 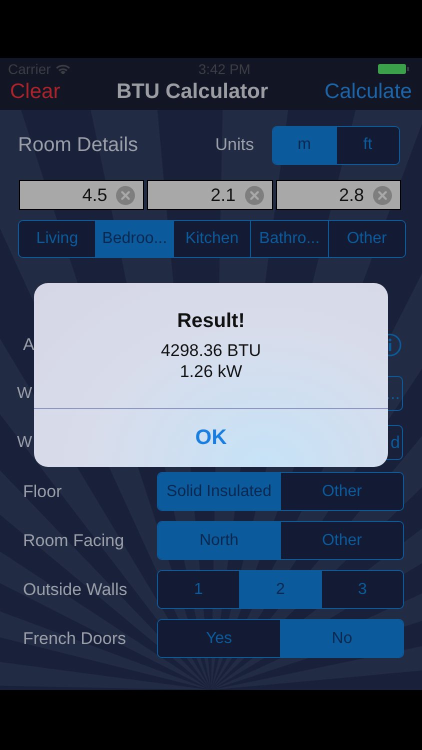 I want to click on field-label: Floor, so click(x=42, y=492).